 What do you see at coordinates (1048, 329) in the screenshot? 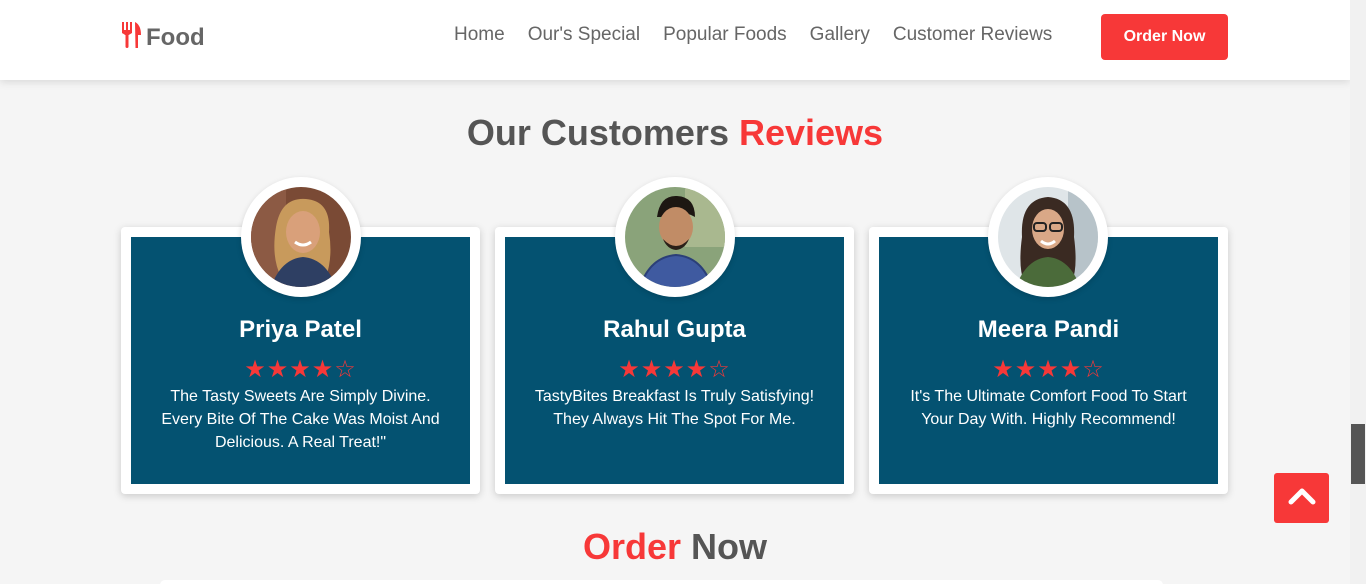
I see `reviewer-name: Meera Pandi` at bounding box center [1048, 329].